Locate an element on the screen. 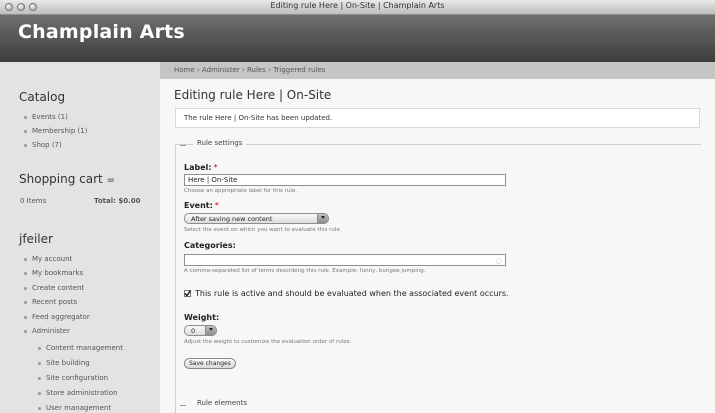 This screenshot has width=715, height=413. site-header: Champlain Arts is located at coordinates (357, 38).